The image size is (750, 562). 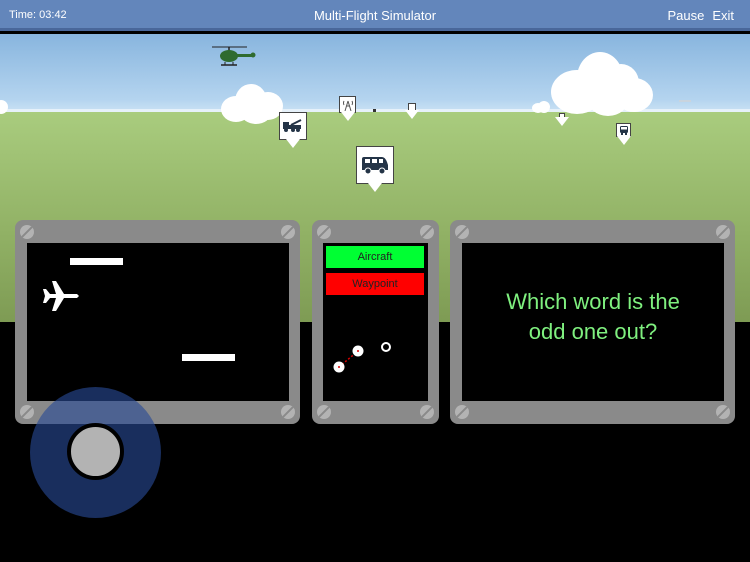 I want to click on radio-tower-icon, so click(x=347, y=105).